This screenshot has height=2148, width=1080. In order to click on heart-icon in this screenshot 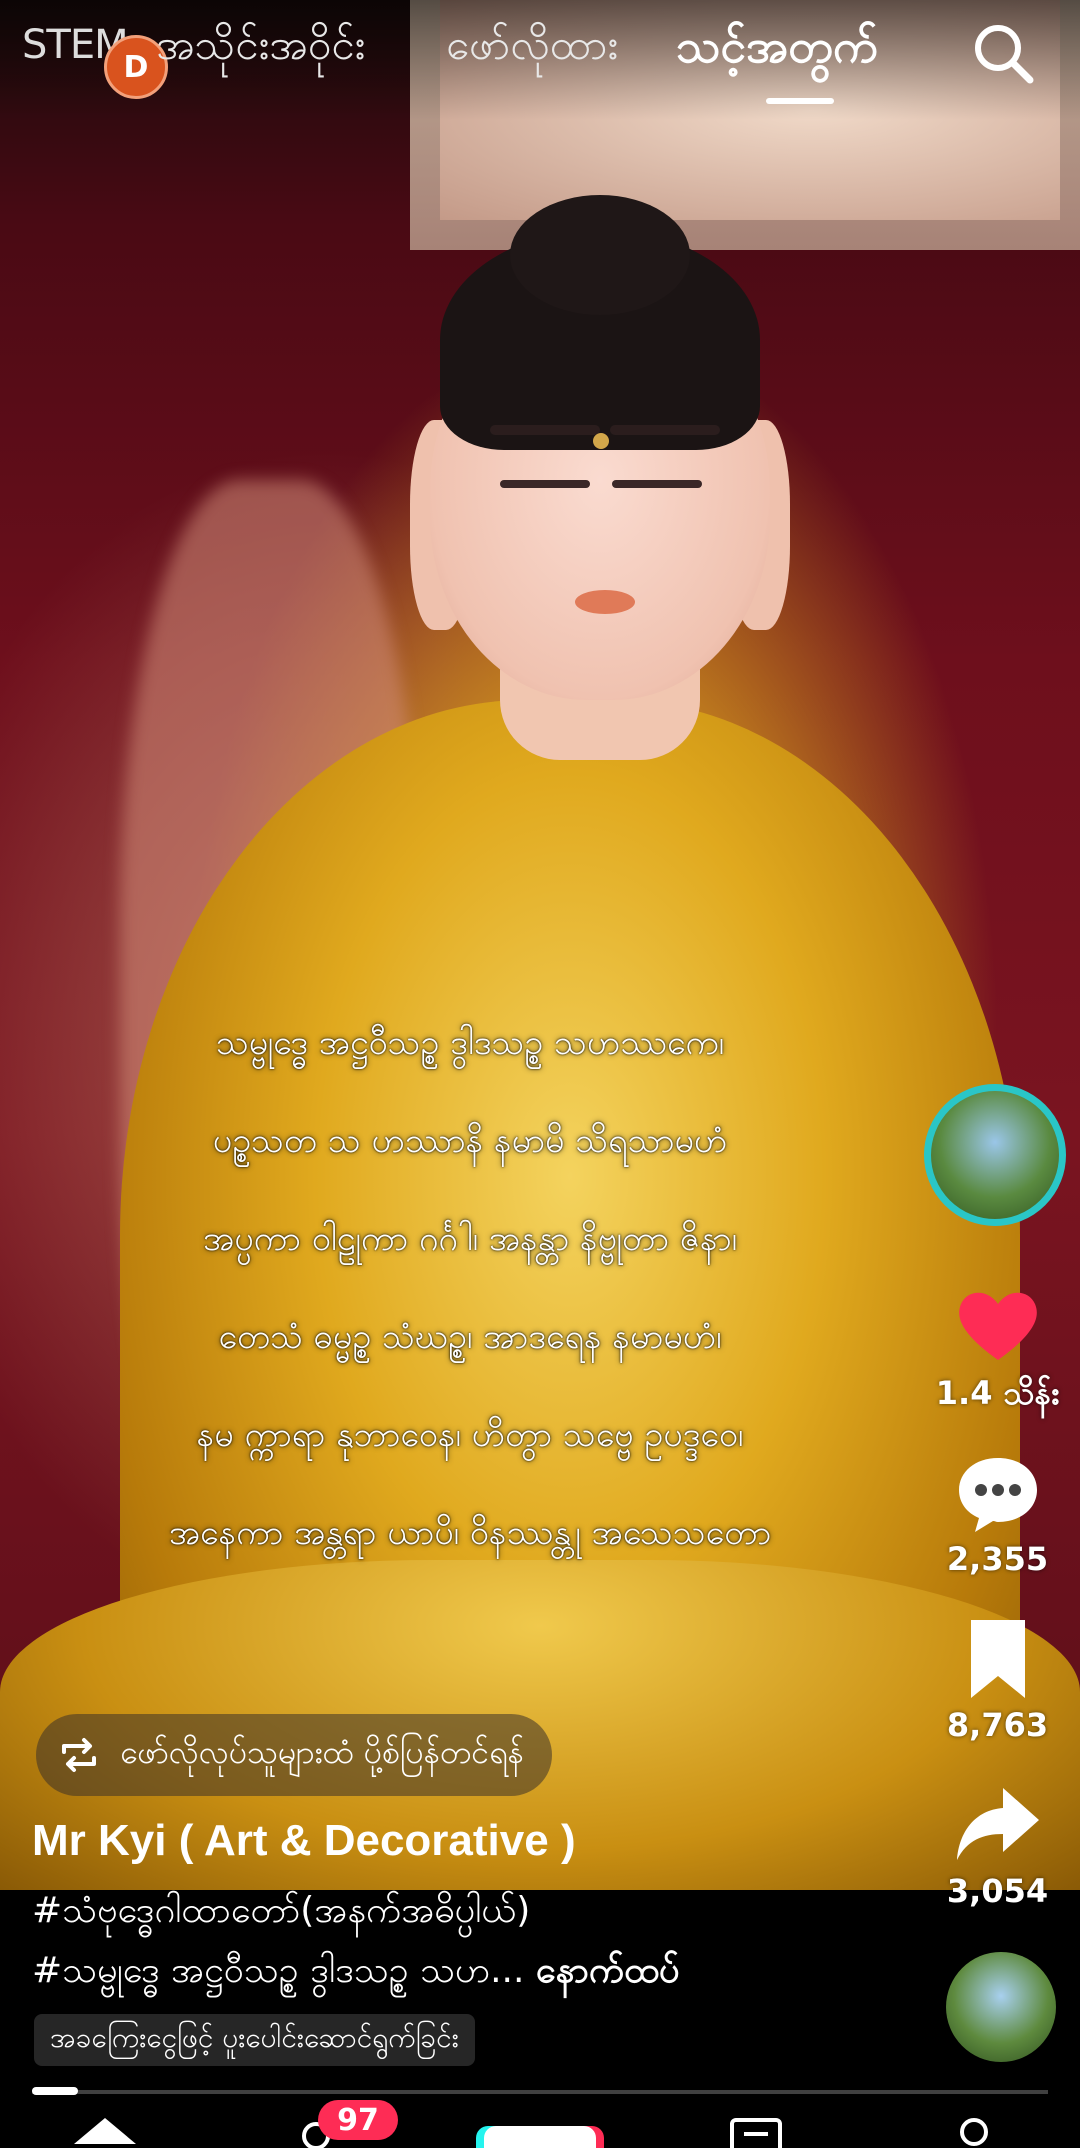, I will do `click(997, 1326)`.